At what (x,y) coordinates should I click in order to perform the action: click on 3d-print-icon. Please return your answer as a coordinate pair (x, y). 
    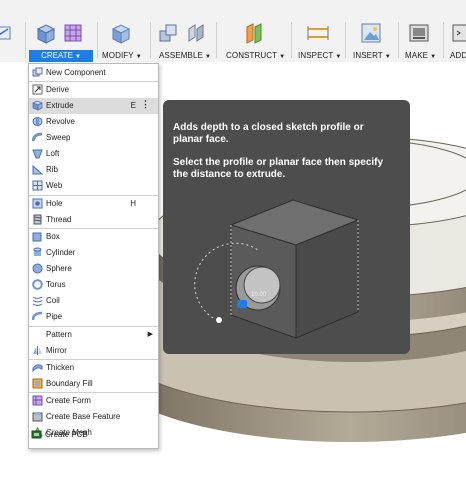
    Looking at the image, I should click on (419, 33).